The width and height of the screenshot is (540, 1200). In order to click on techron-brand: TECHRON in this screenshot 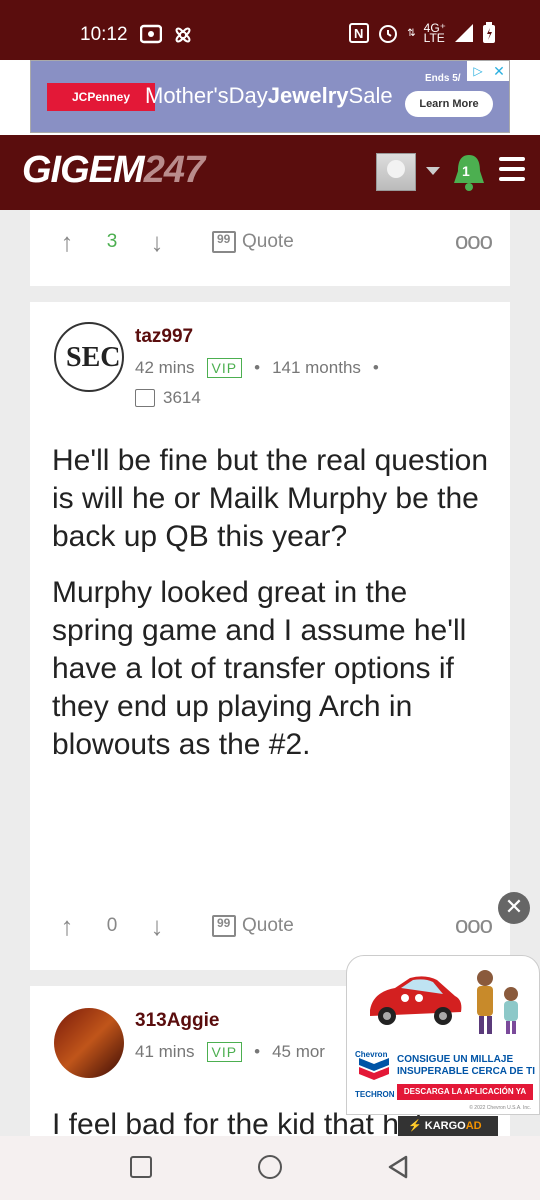, I will do `click(375, 1094)`.